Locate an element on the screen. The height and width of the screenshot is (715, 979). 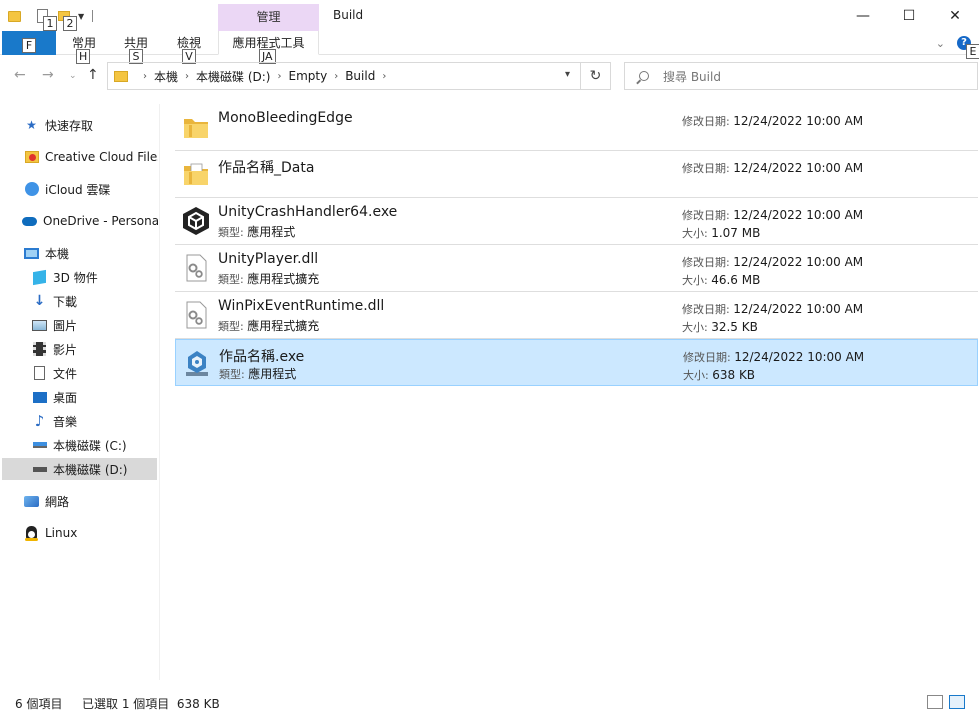
unity-logo-icon is located at coordinates (196, 221).